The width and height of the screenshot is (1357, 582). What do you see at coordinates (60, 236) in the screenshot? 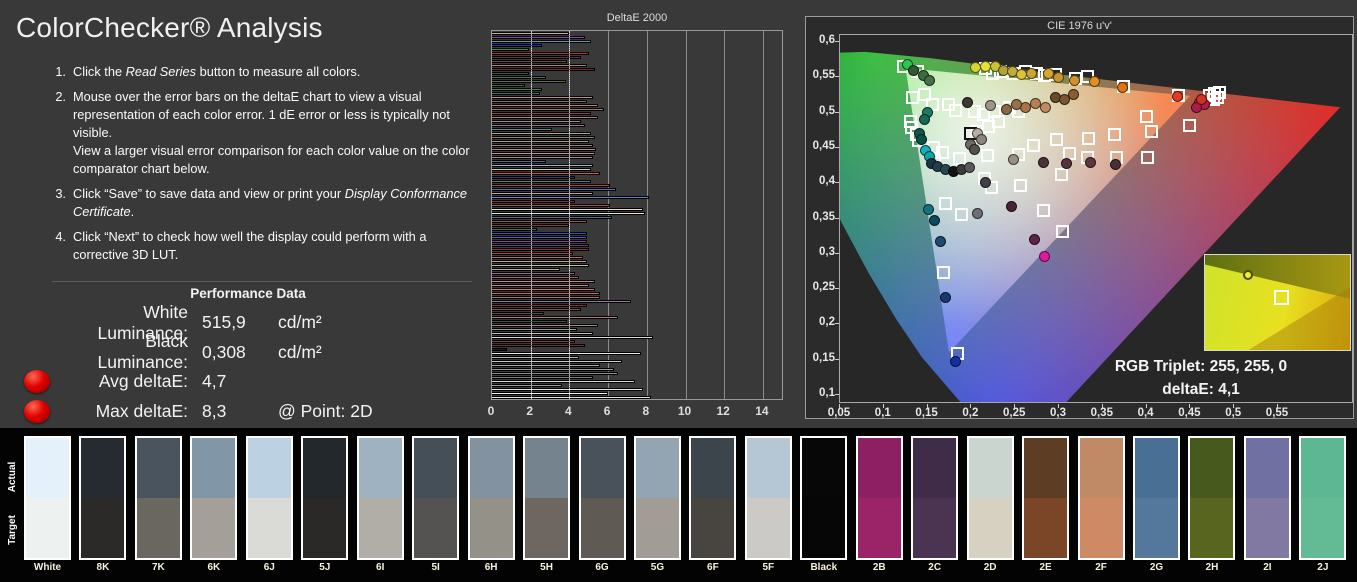
I see `instruction-number: 4.` at bounding box center [60, 236].